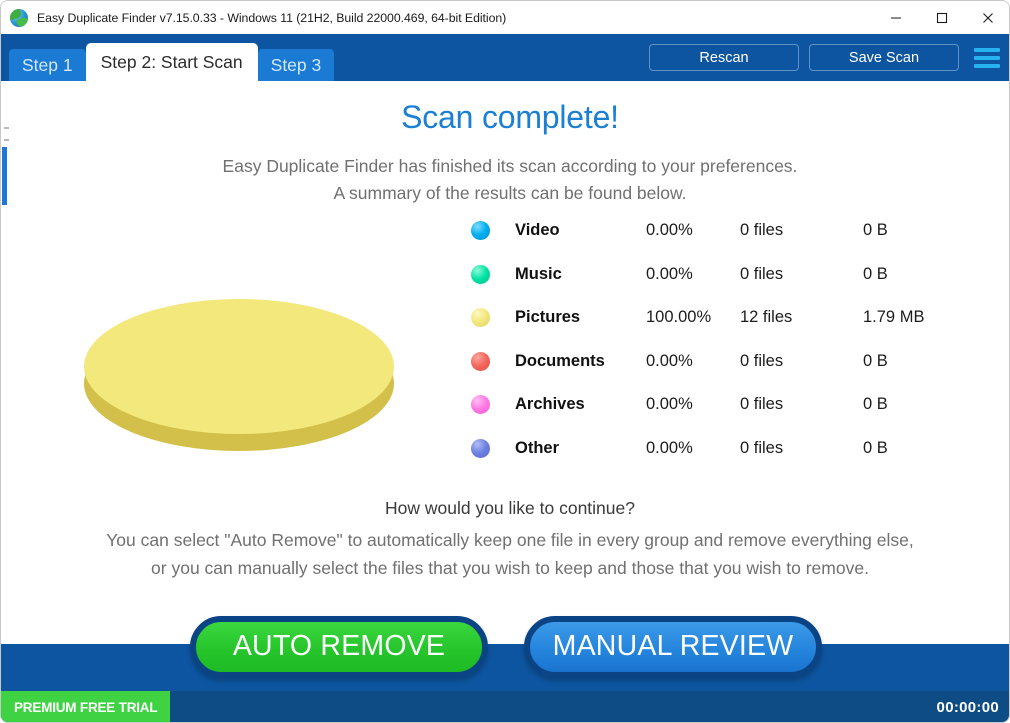 The image size is (1010, 723). What do you see at coordinates (762, 273) in the screenshot?
I see `legend-files-music: 0 files` at bounding box center [762, 273].